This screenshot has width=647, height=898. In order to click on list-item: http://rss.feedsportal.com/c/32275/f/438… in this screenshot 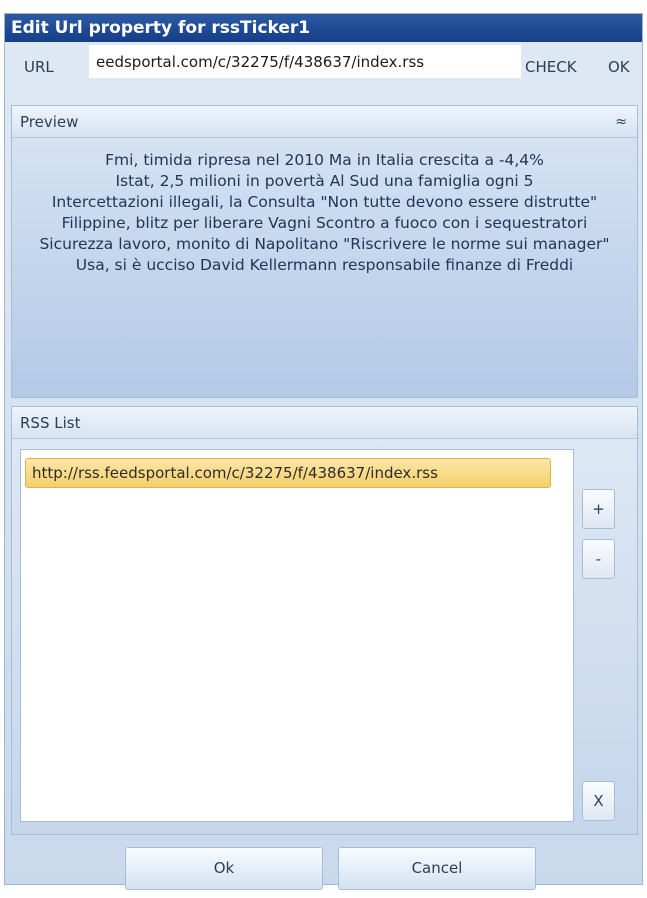, I will do `click(288, 473)`.